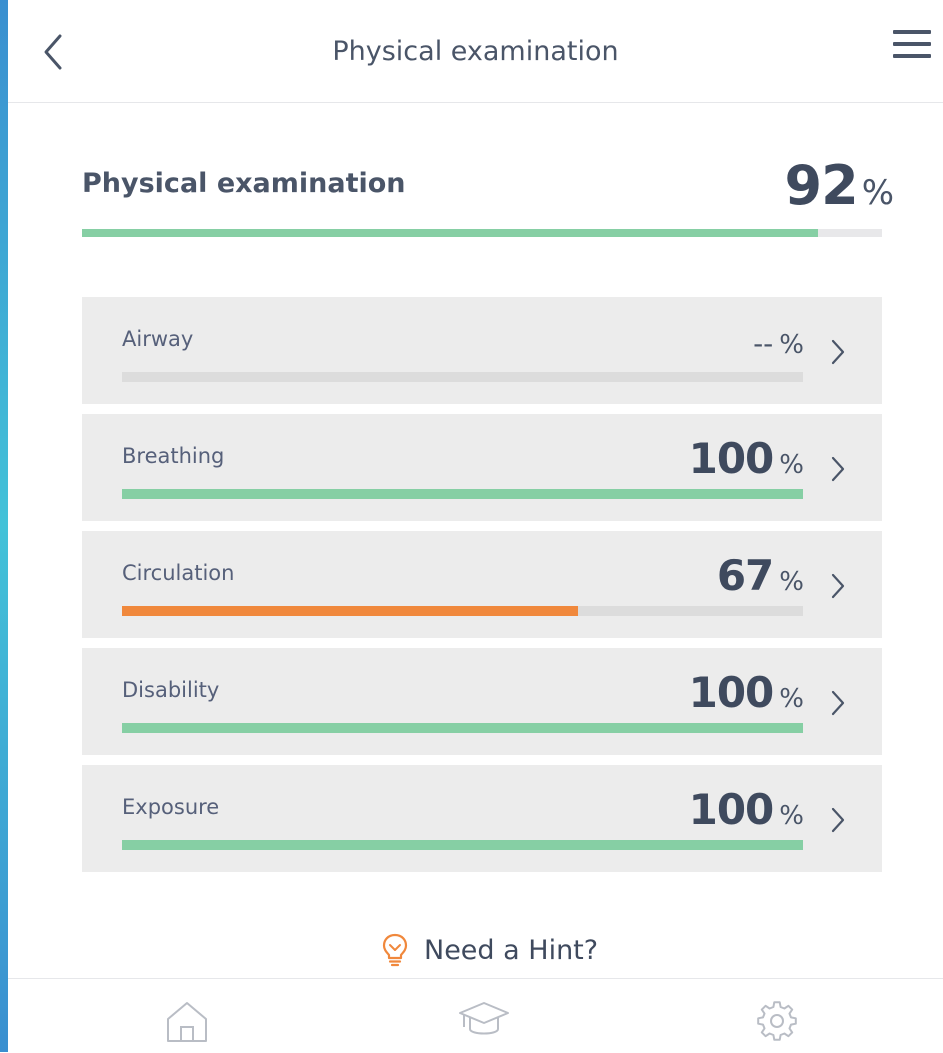  What do you see at coordinates (244, 183) in the screenshot?
I see `summary-title: Physical examination` at bounding box center [244, 183].